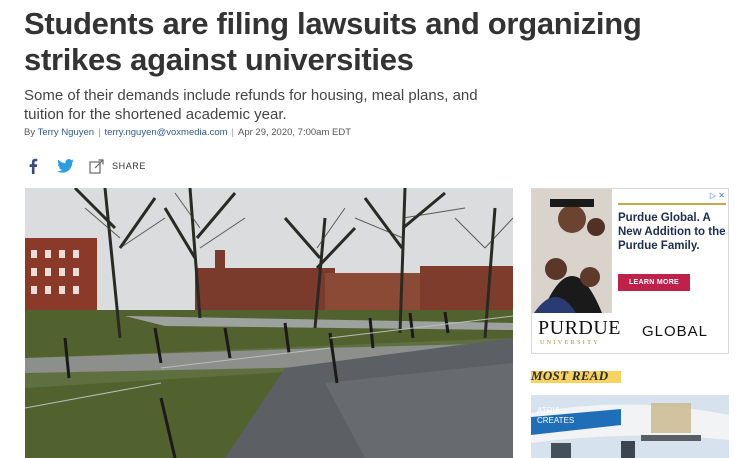 Image resolution: width=750 pixels, height=458 pixels. What do you see at coordinates (570, 375) in the screenshot?
I see `most-read-heading: MOST READ` at bounding box center [570, 375].